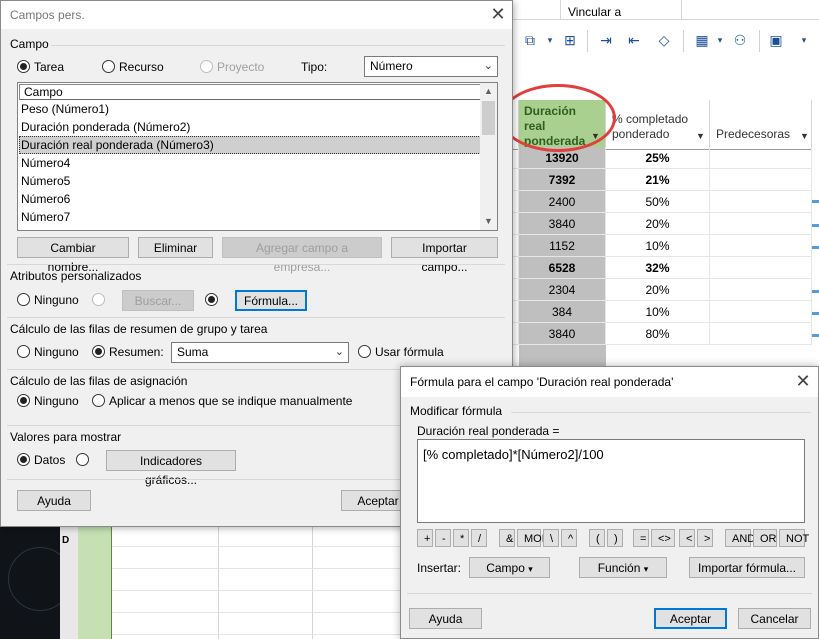 The height and width of the screenshot is (639, 819). I want to click on table-row: 7392 21%, so click(666, 180).